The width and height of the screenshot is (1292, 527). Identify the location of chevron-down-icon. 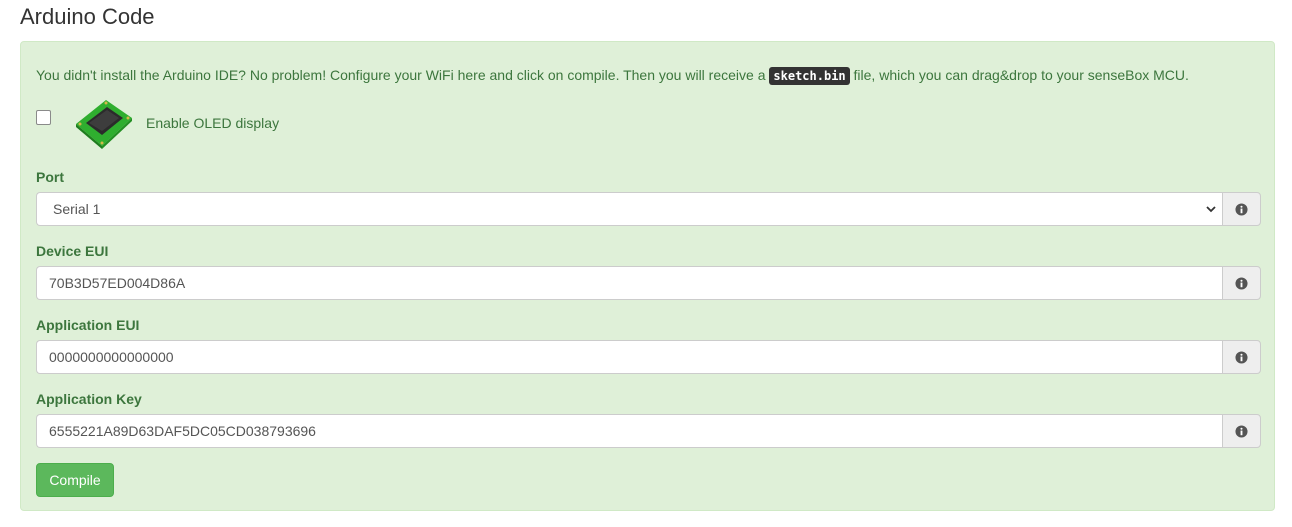
(1211, 209).